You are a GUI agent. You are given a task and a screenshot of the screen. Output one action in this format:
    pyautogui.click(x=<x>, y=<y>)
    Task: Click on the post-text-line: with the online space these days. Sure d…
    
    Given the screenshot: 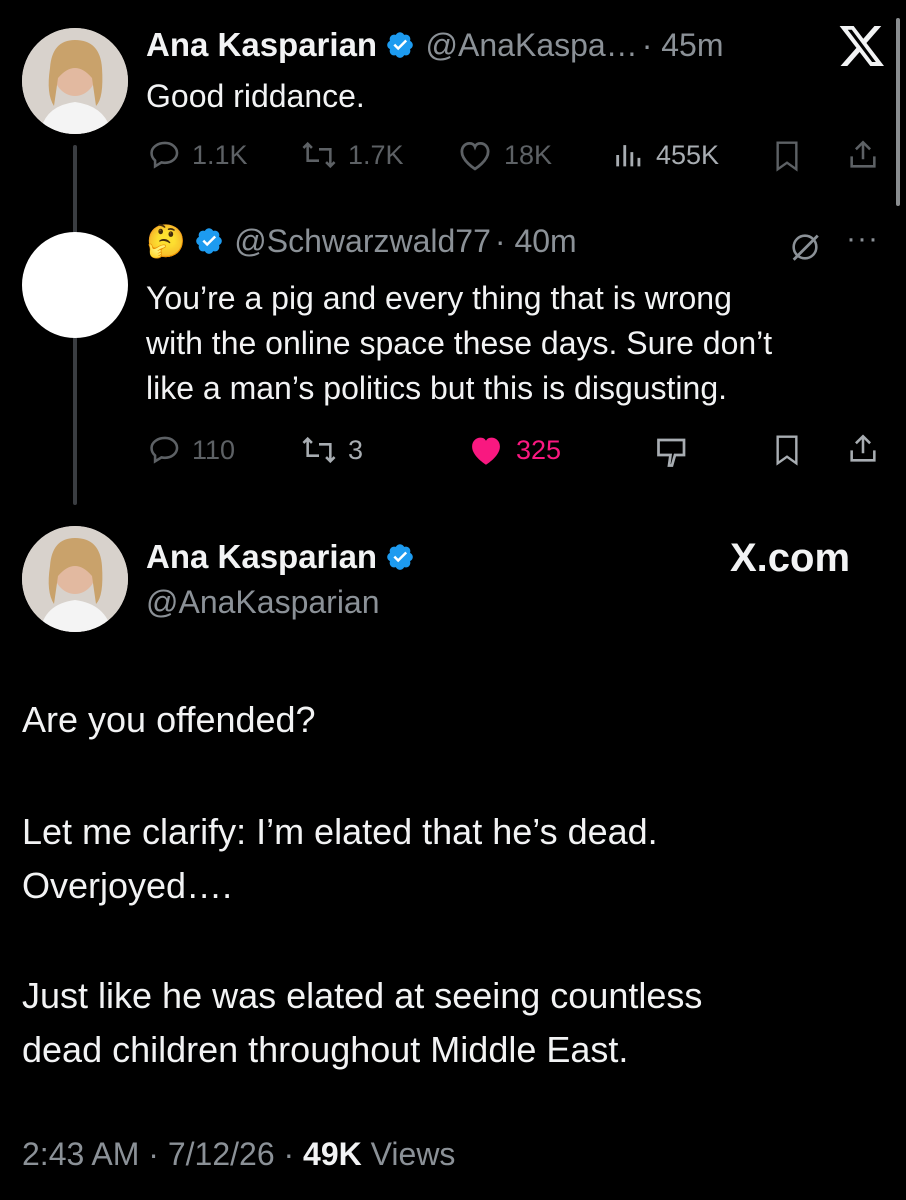 What is the action you would take?
    pyautogui.click(x=459, y=343)
    